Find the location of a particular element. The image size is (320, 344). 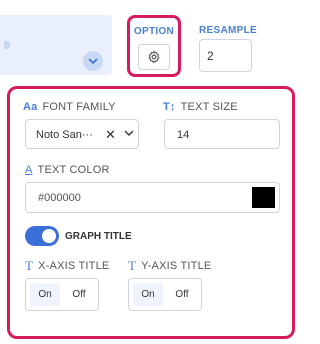

text-color-icon: A is located at coordinates (29, 170).